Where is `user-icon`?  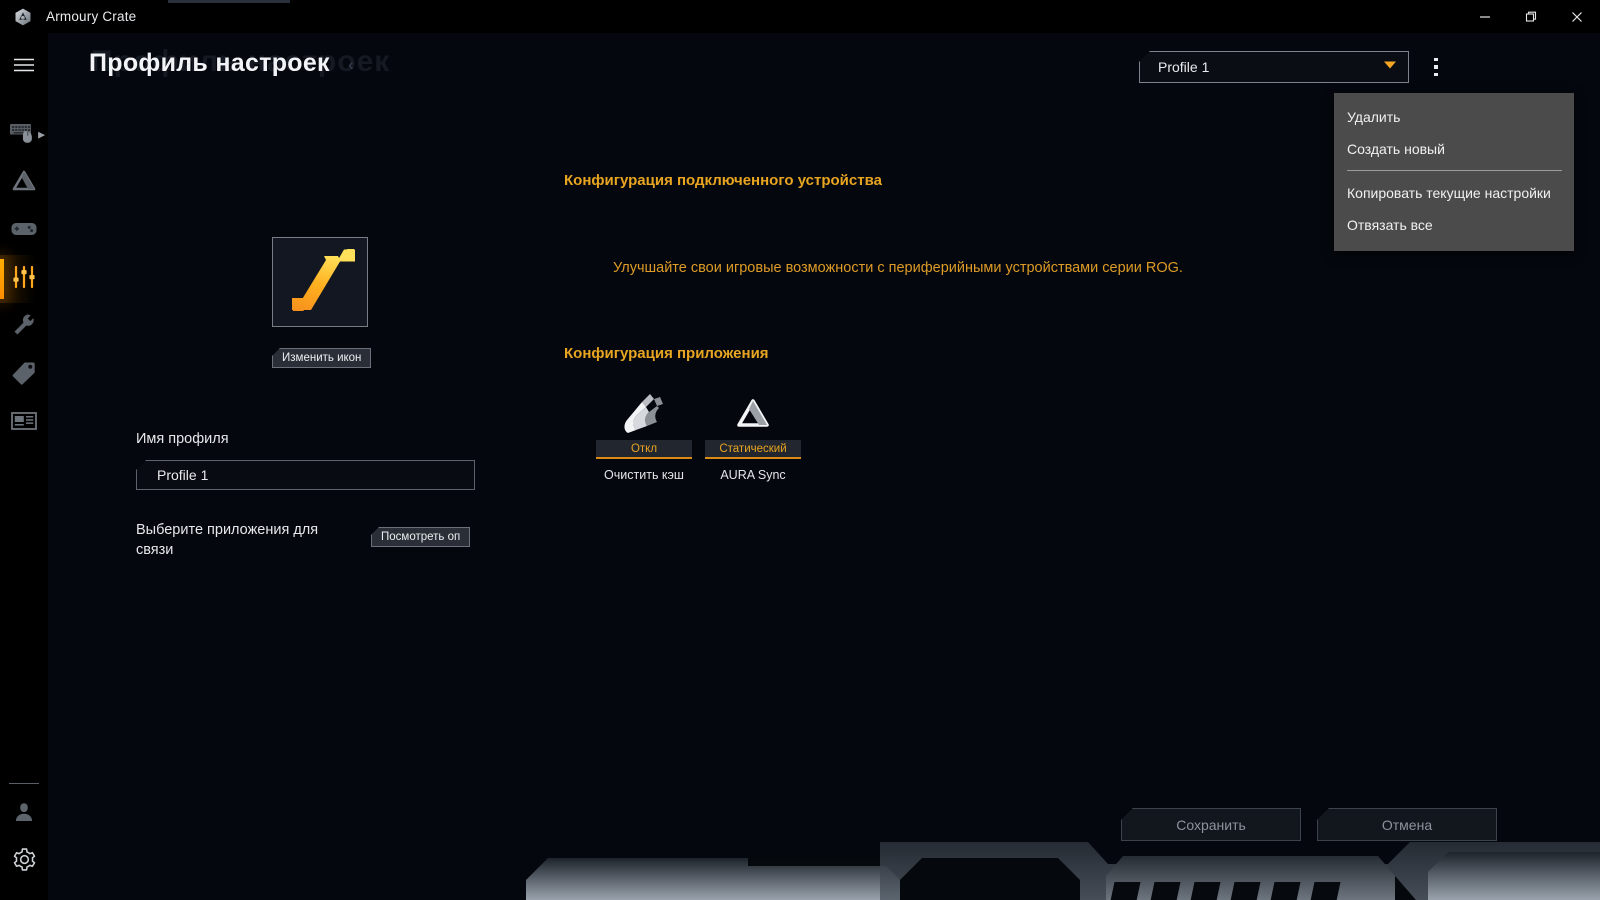
user-icon is located at coordinates (24, 814).